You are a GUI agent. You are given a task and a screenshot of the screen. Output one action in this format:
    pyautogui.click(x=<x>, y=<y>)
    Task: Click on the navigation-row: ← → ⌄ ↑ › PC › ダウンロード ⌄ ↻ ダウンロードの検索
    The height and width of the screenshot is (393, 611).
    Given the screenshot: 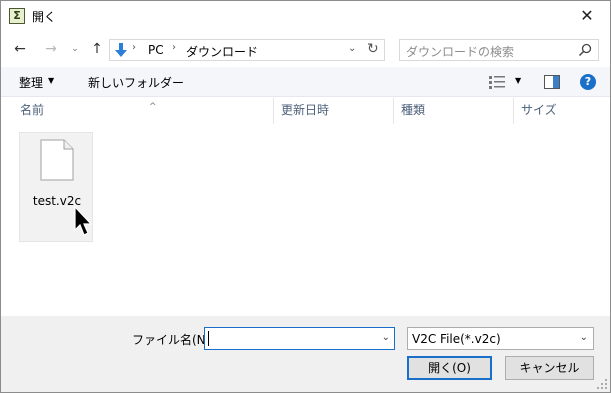 What is the action you would take?
    pyautogui.click(x=305, y=49)
    